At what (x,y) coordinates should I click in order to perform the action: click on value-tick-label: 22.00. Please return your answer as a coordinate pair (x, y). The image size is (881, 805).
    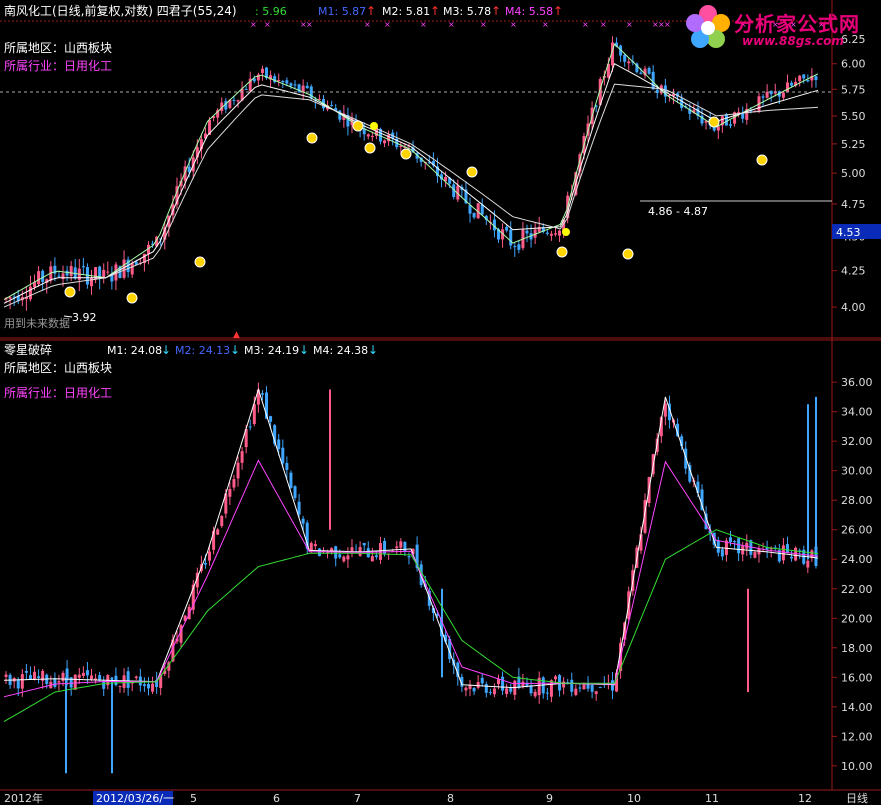
    Looking at the image, I should click on (857, 589).